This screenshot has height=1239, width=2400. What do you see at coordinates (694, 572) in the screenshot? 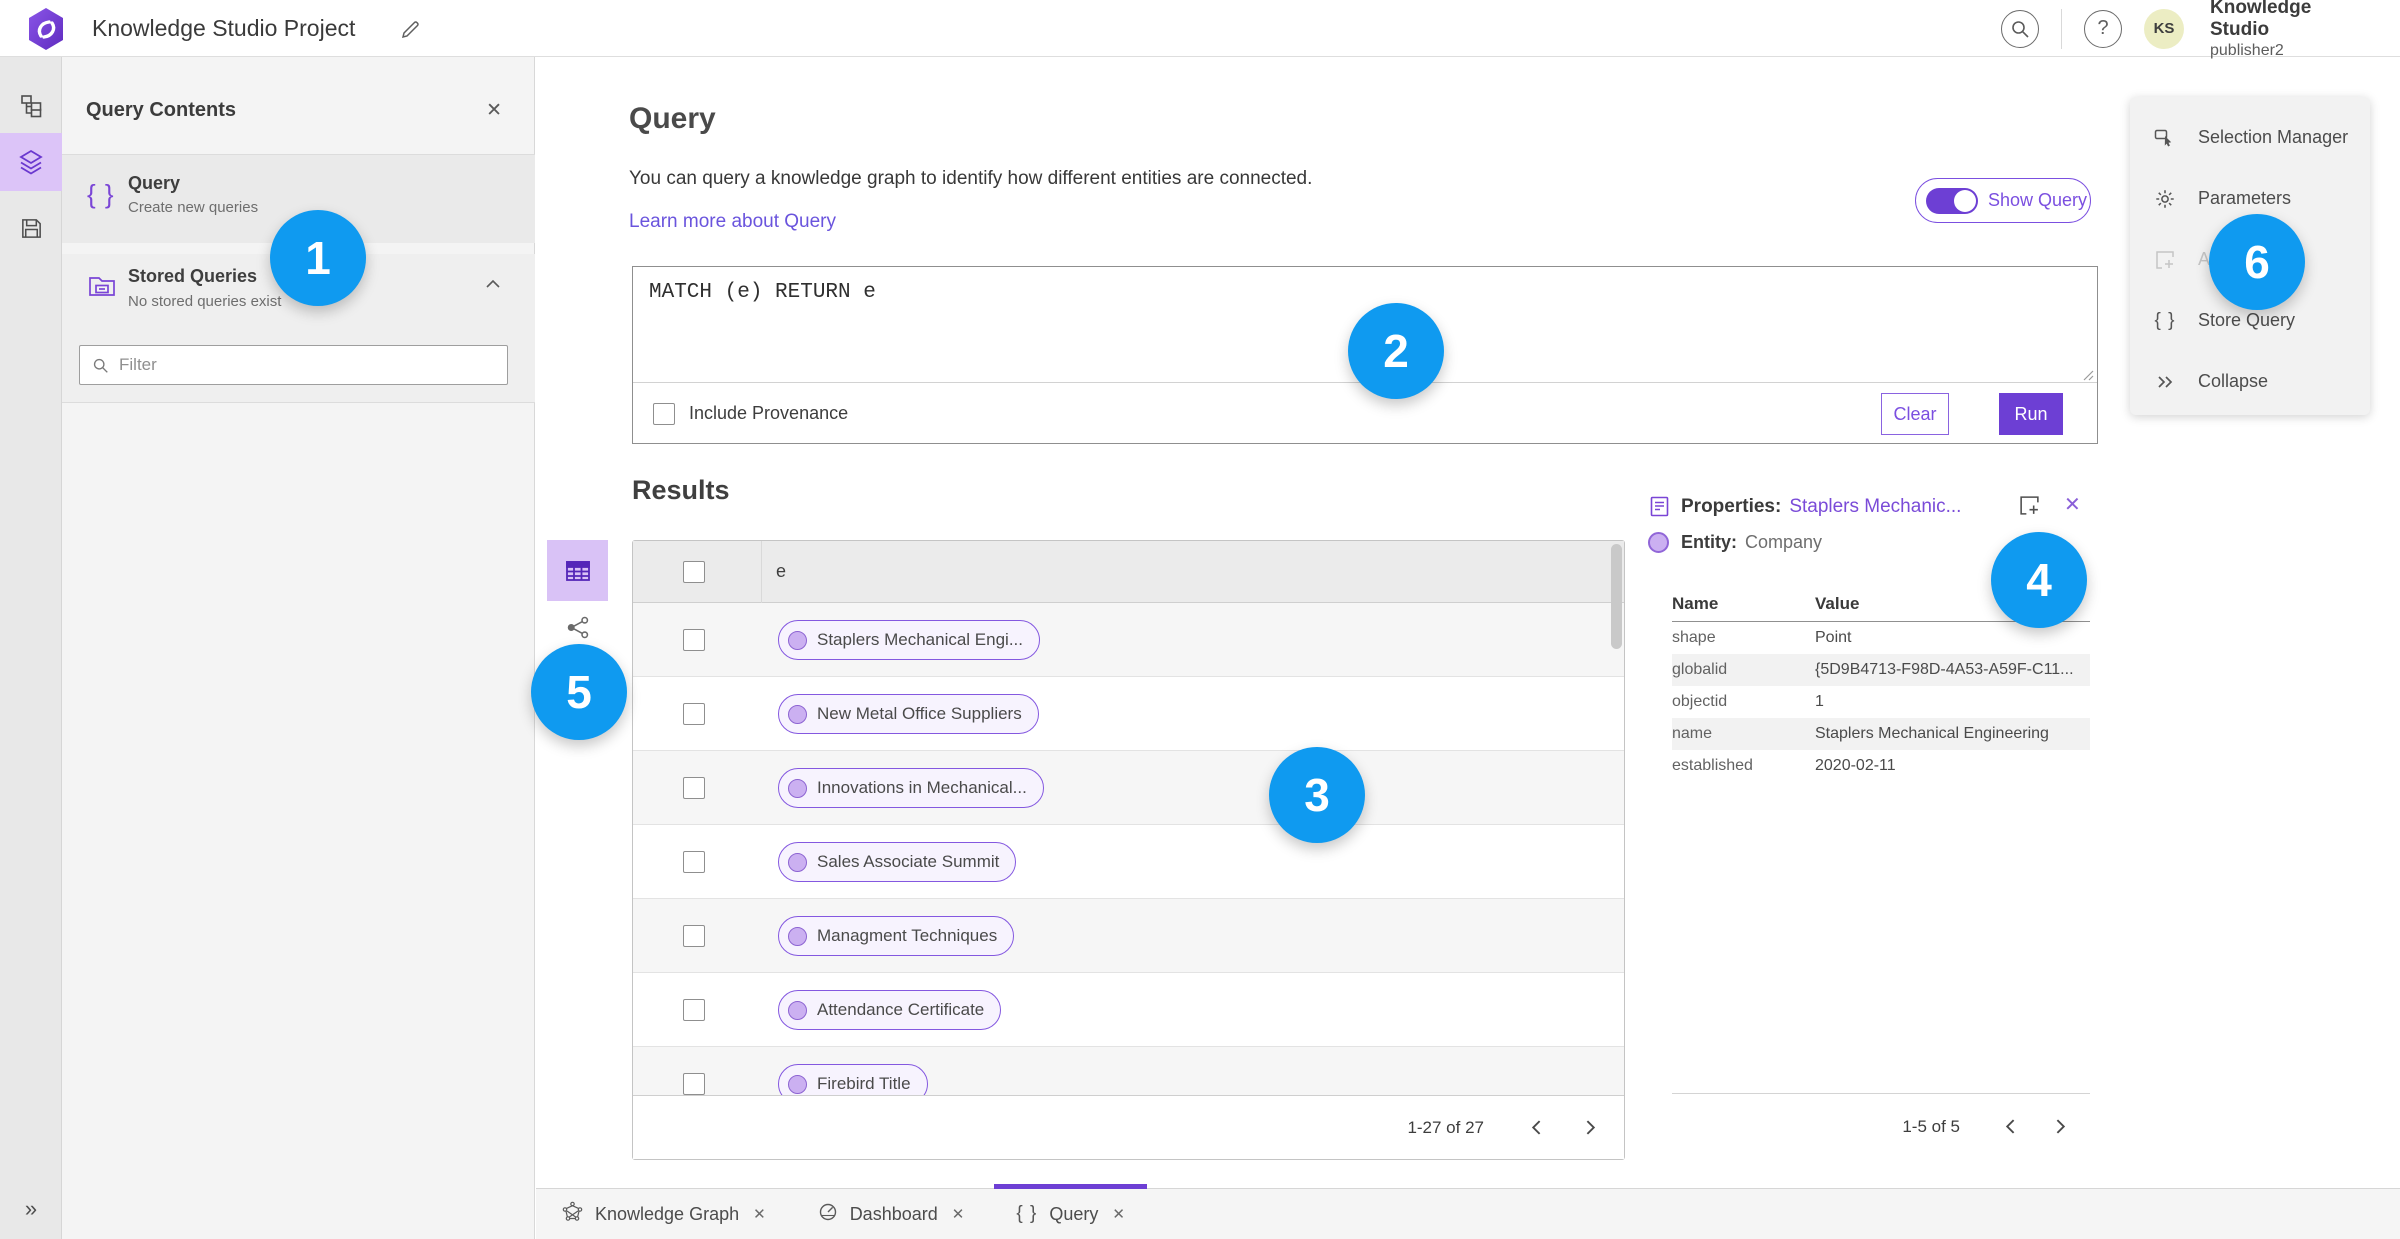
I see `select-all-checkbox` at bounding box center [694, 572].